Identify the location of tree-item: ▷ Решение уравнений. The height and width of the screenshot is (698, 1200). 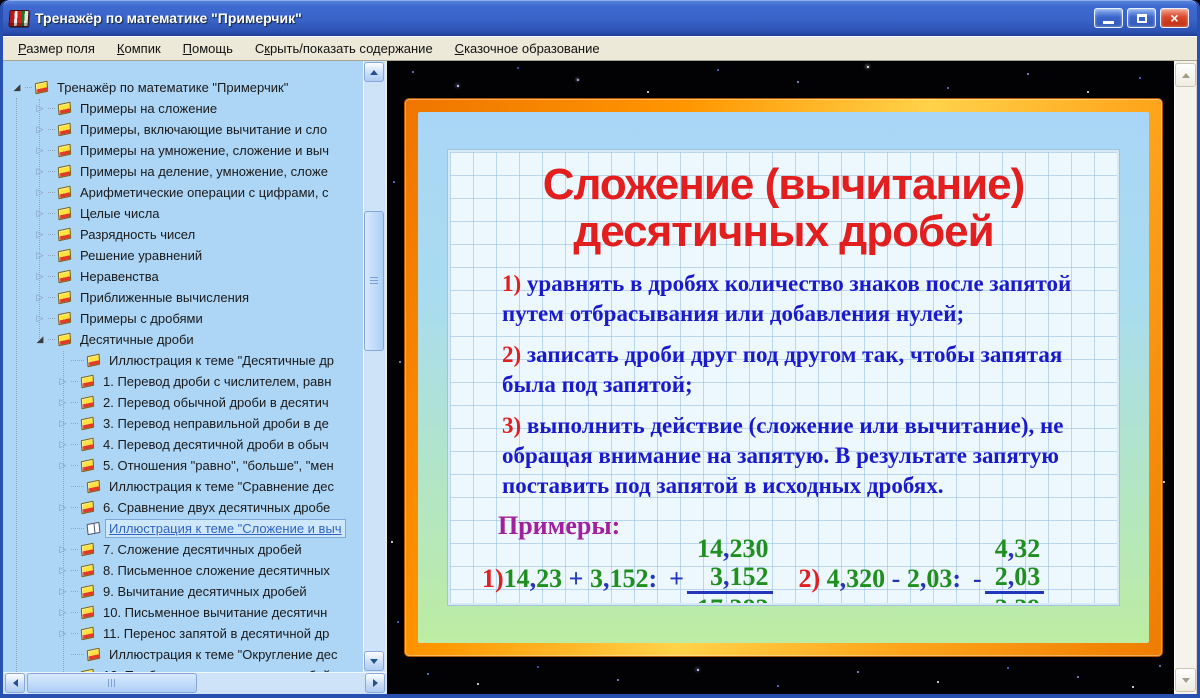
(184, 255).